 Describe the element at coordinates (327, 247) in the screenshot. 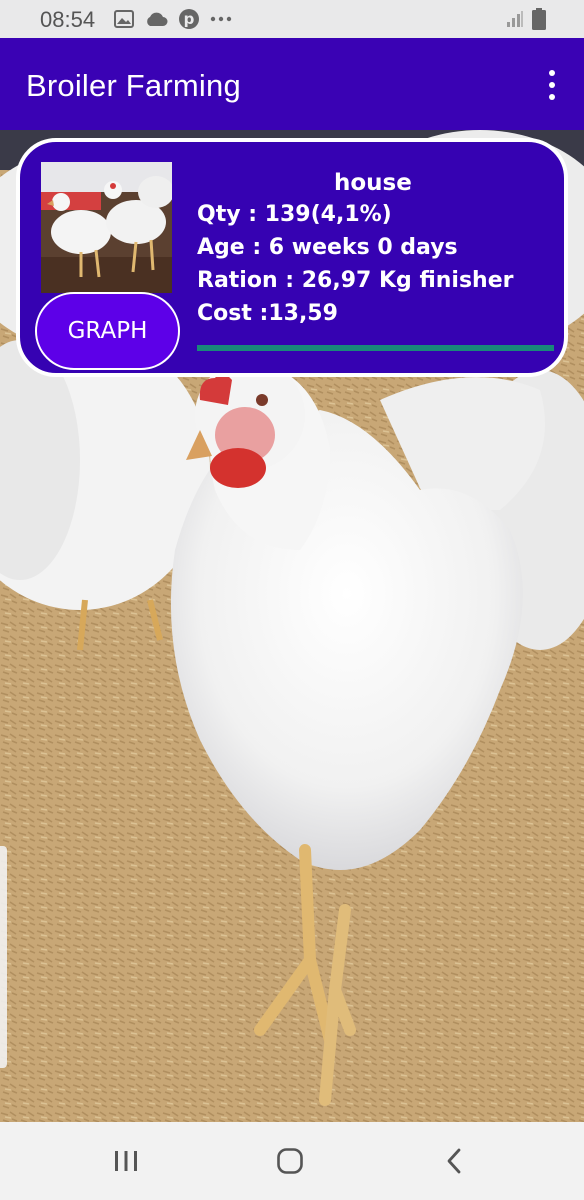

I see `age-text: Age : 6 weeks 0 days` at that location.